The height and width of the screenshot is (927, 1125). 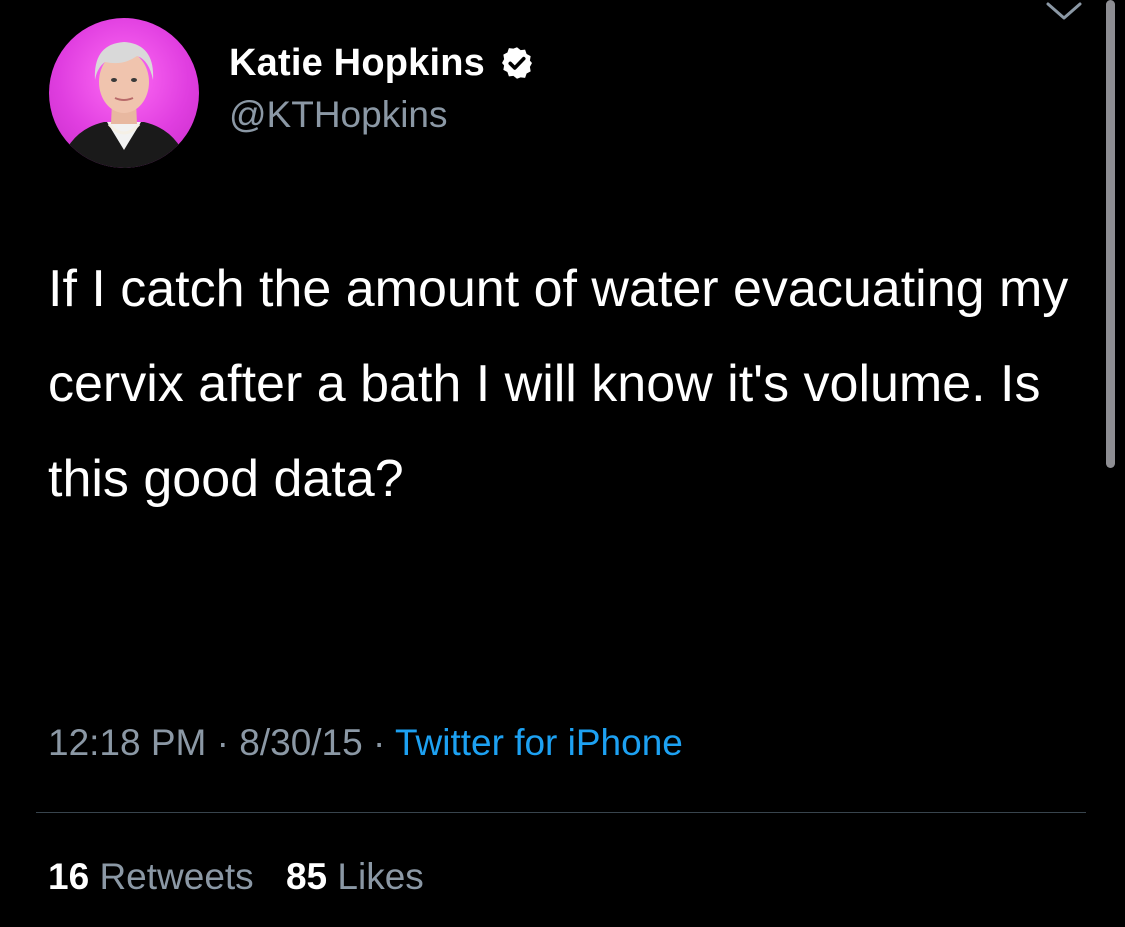 What do you see at coordinates (365, 743) in the screenshot?
I see `tweet-meta: 12:18 PM · 8/30/15 · Twitter for iPhone` at bounding box center [365, 743].